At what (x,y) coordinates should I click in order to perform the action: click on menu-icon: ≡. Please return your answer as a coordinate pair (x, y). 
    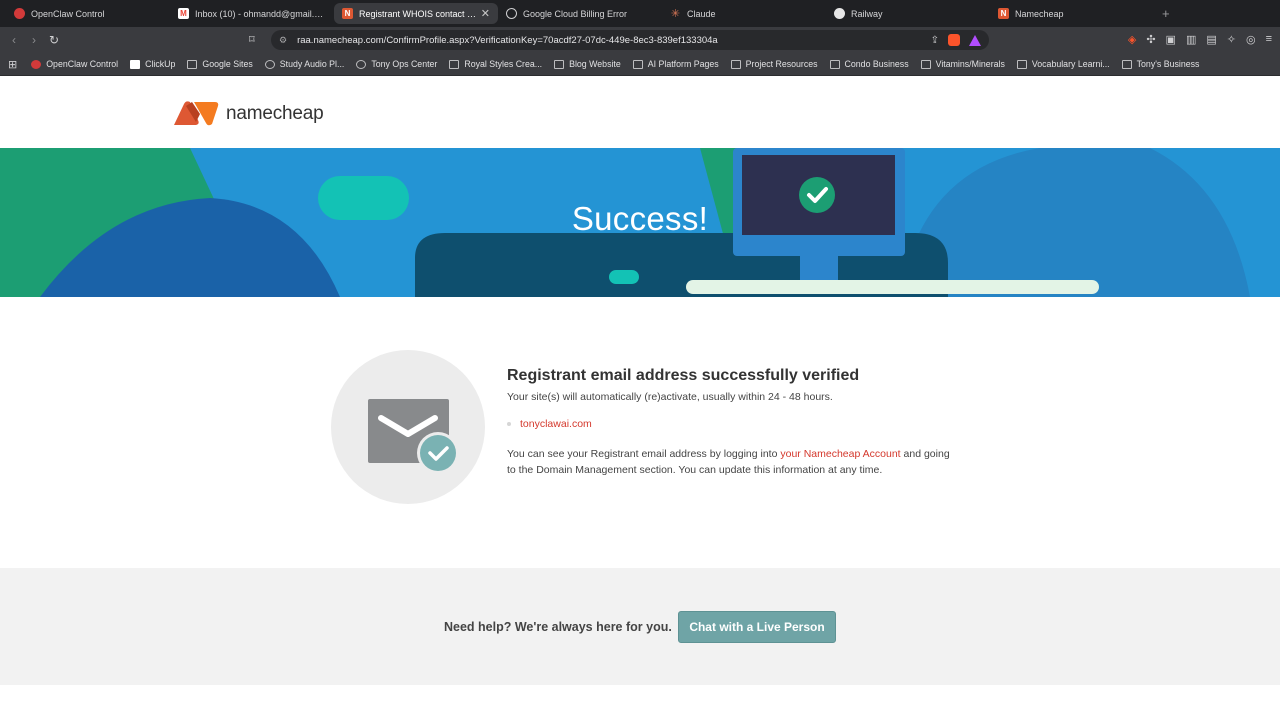
    Looking at the image, I should click on (1269, 39).